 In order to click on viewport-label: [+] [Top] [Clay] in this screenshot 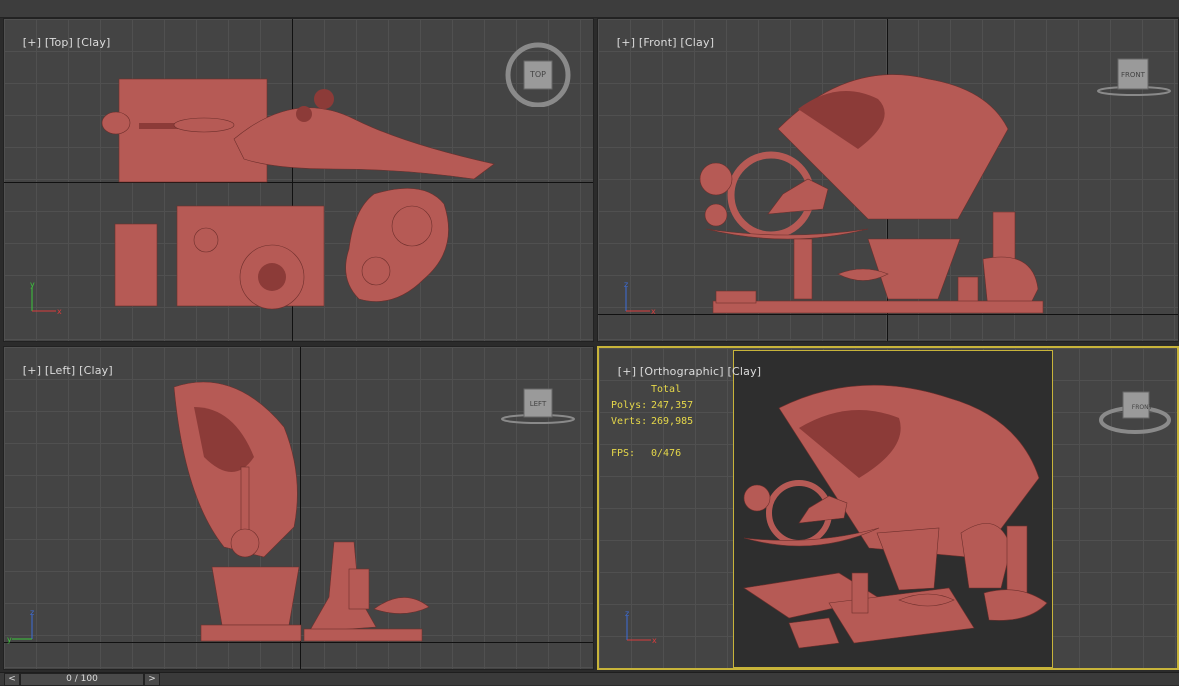, I will do `click(59, 42)`.